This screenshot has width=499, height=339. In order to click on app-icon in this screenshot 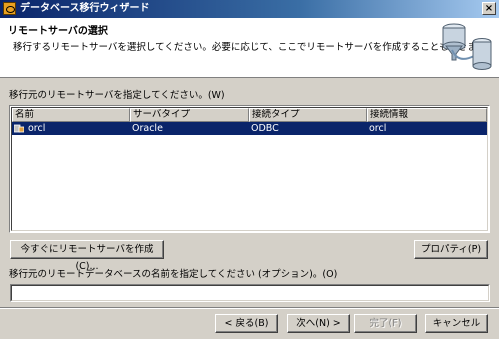, I will do `click(9, 8)`.